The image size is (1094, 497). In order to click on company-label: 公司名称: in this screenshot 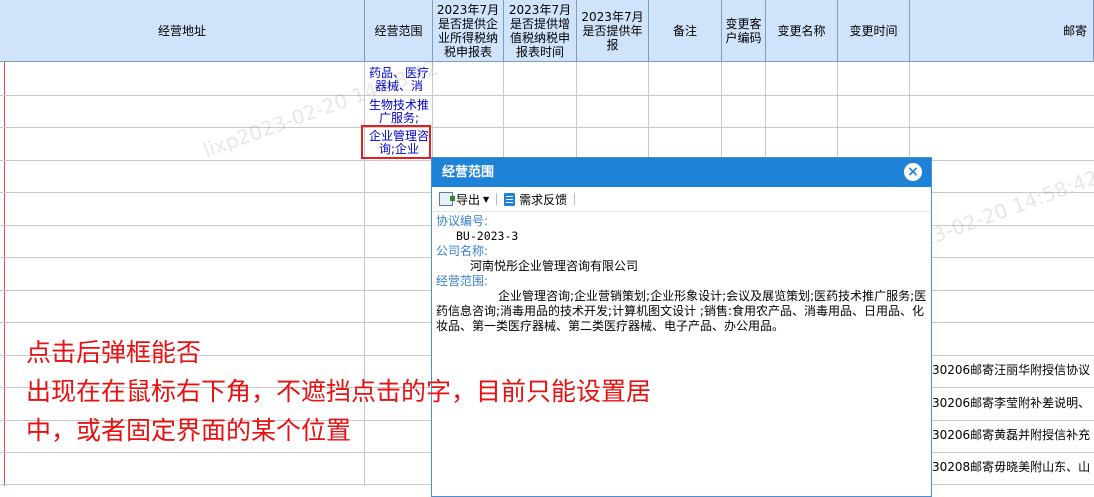, I will do `click(462, 251)`.